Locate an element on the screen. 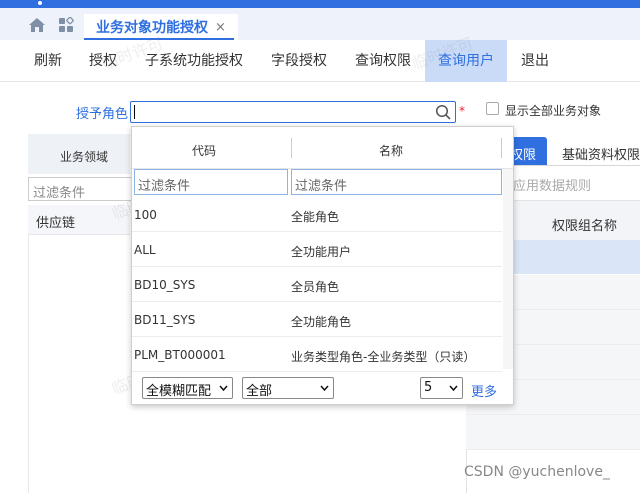 The height and width of the screenshot is (493, 640). refresh-button: 刷新 is located at coordinates (48, 61).